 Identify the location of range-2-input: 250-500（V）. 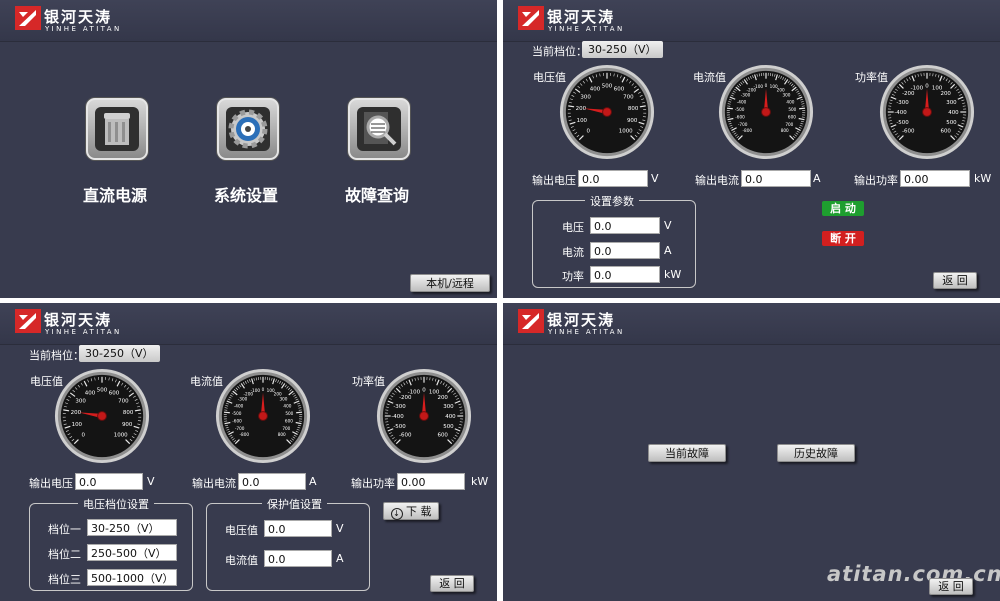
(132, 552).